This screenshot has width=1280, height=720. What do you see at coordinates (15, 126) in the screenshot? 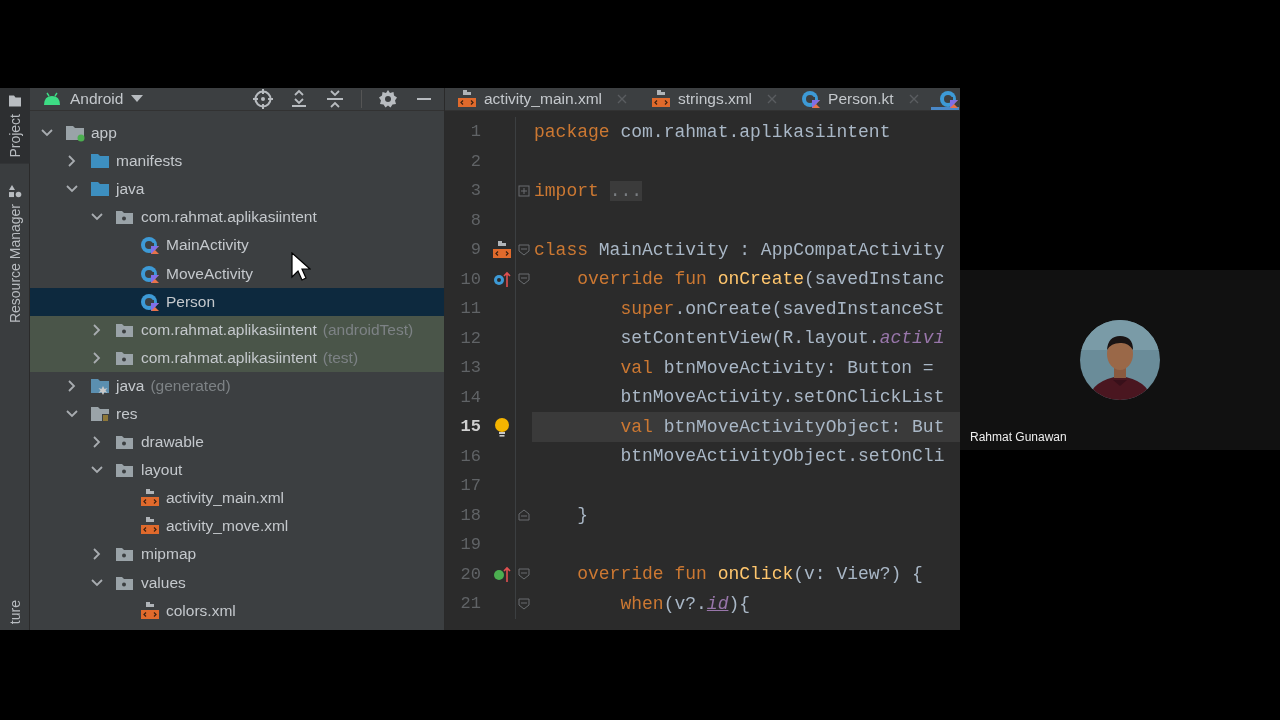
I see `tool-window-tab: Project` at bounding box center [15, 126].